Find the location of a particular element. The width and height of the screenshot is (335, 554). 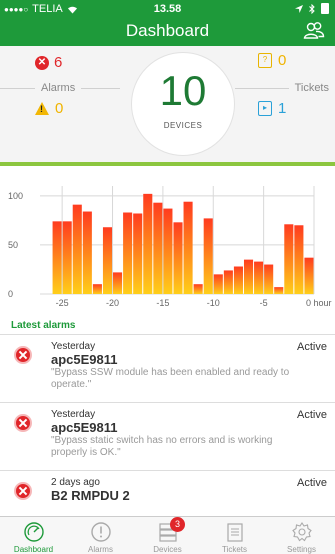

y-tick-label: 50 is located at coordinates (13, 245).